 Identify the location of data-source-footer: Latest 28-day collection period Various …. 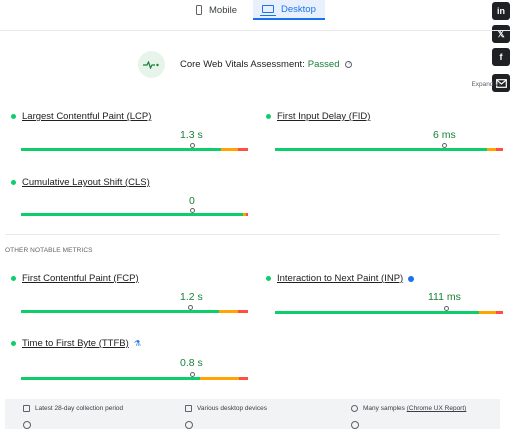
(252, 414).